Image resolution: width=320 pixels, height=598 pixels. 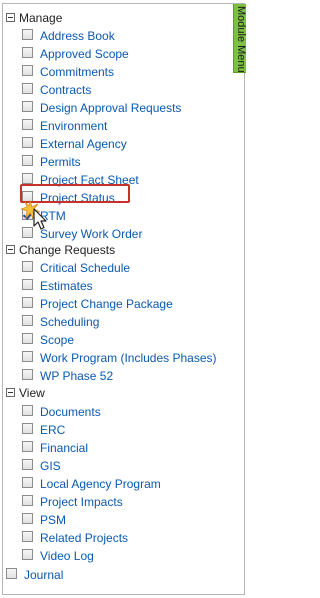 I want to click on menu-item-scheduling: Scheduling, so click(x=60, y=321).